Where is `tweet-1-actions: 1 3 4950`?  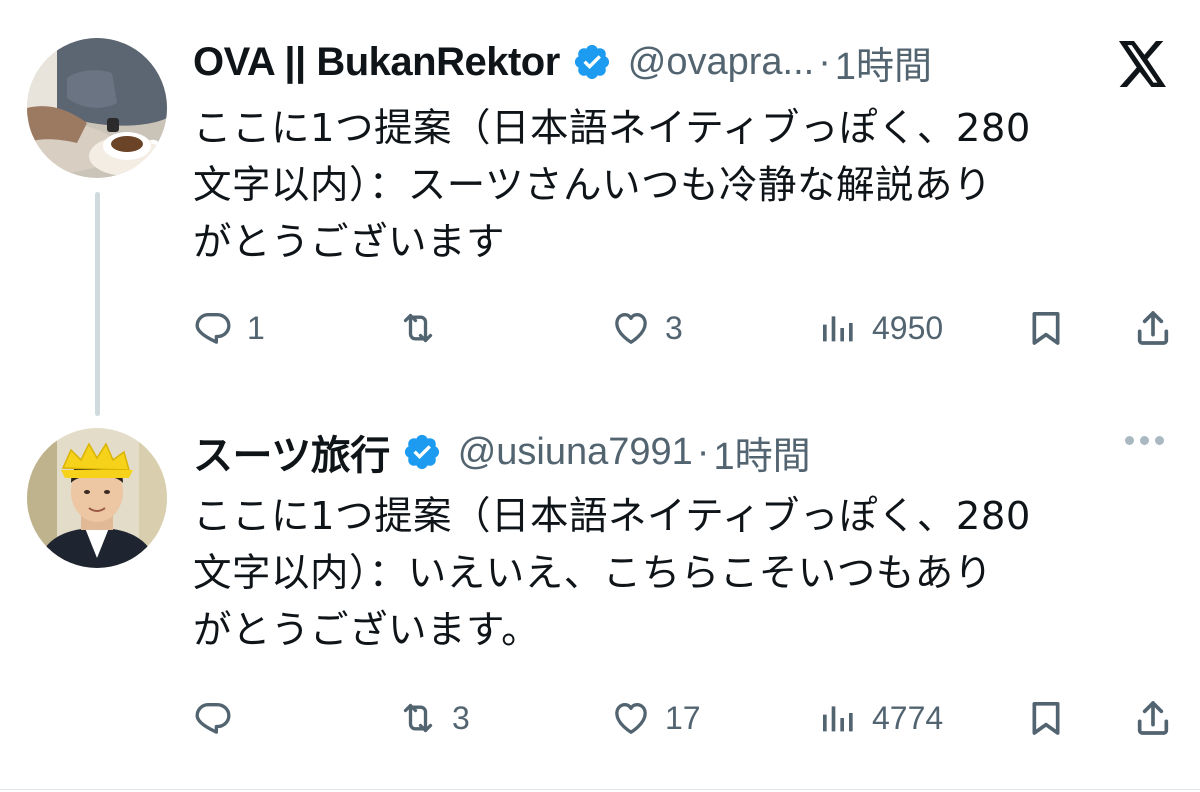 tweet-1-actions: 1 3 4950 is located at coordinates (683, 328).